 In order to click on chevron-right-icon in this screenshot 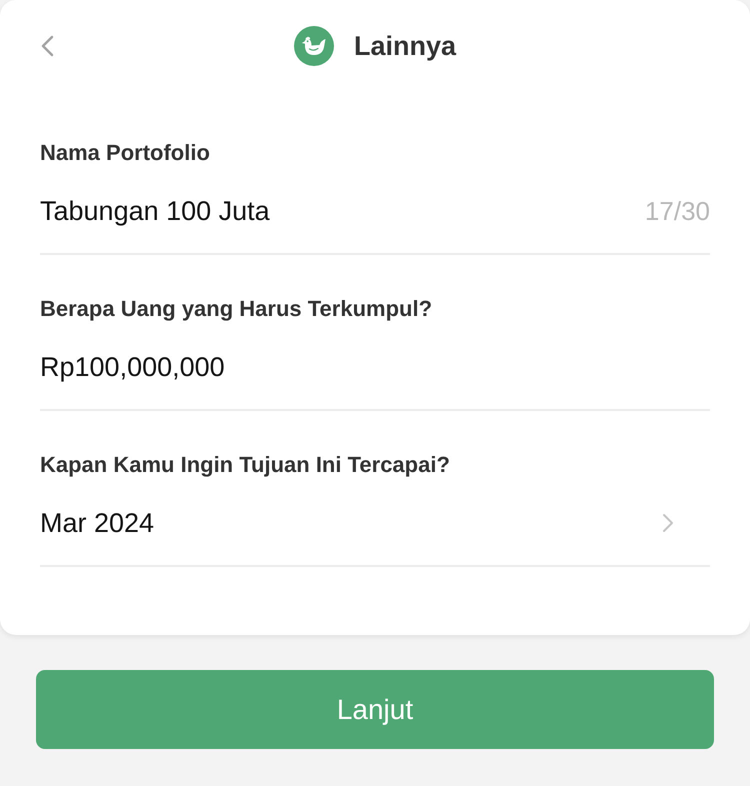, I will do `click(668, 523)`.